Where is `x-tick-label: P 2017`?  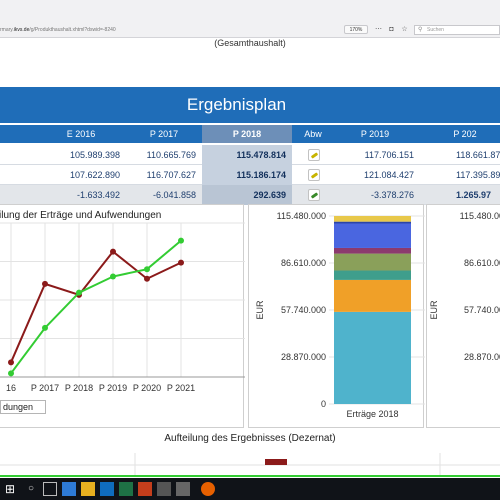
x-tick-label: P 2017 is located at coordinates (45, 388).